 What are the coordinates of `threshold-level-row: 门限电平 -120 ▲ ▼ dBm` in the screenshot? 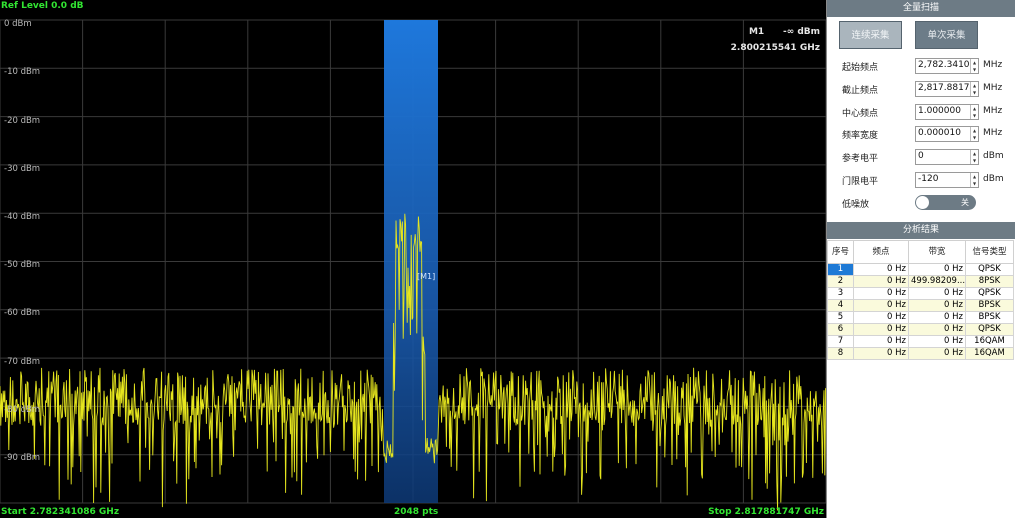 It's located at (921, 180).